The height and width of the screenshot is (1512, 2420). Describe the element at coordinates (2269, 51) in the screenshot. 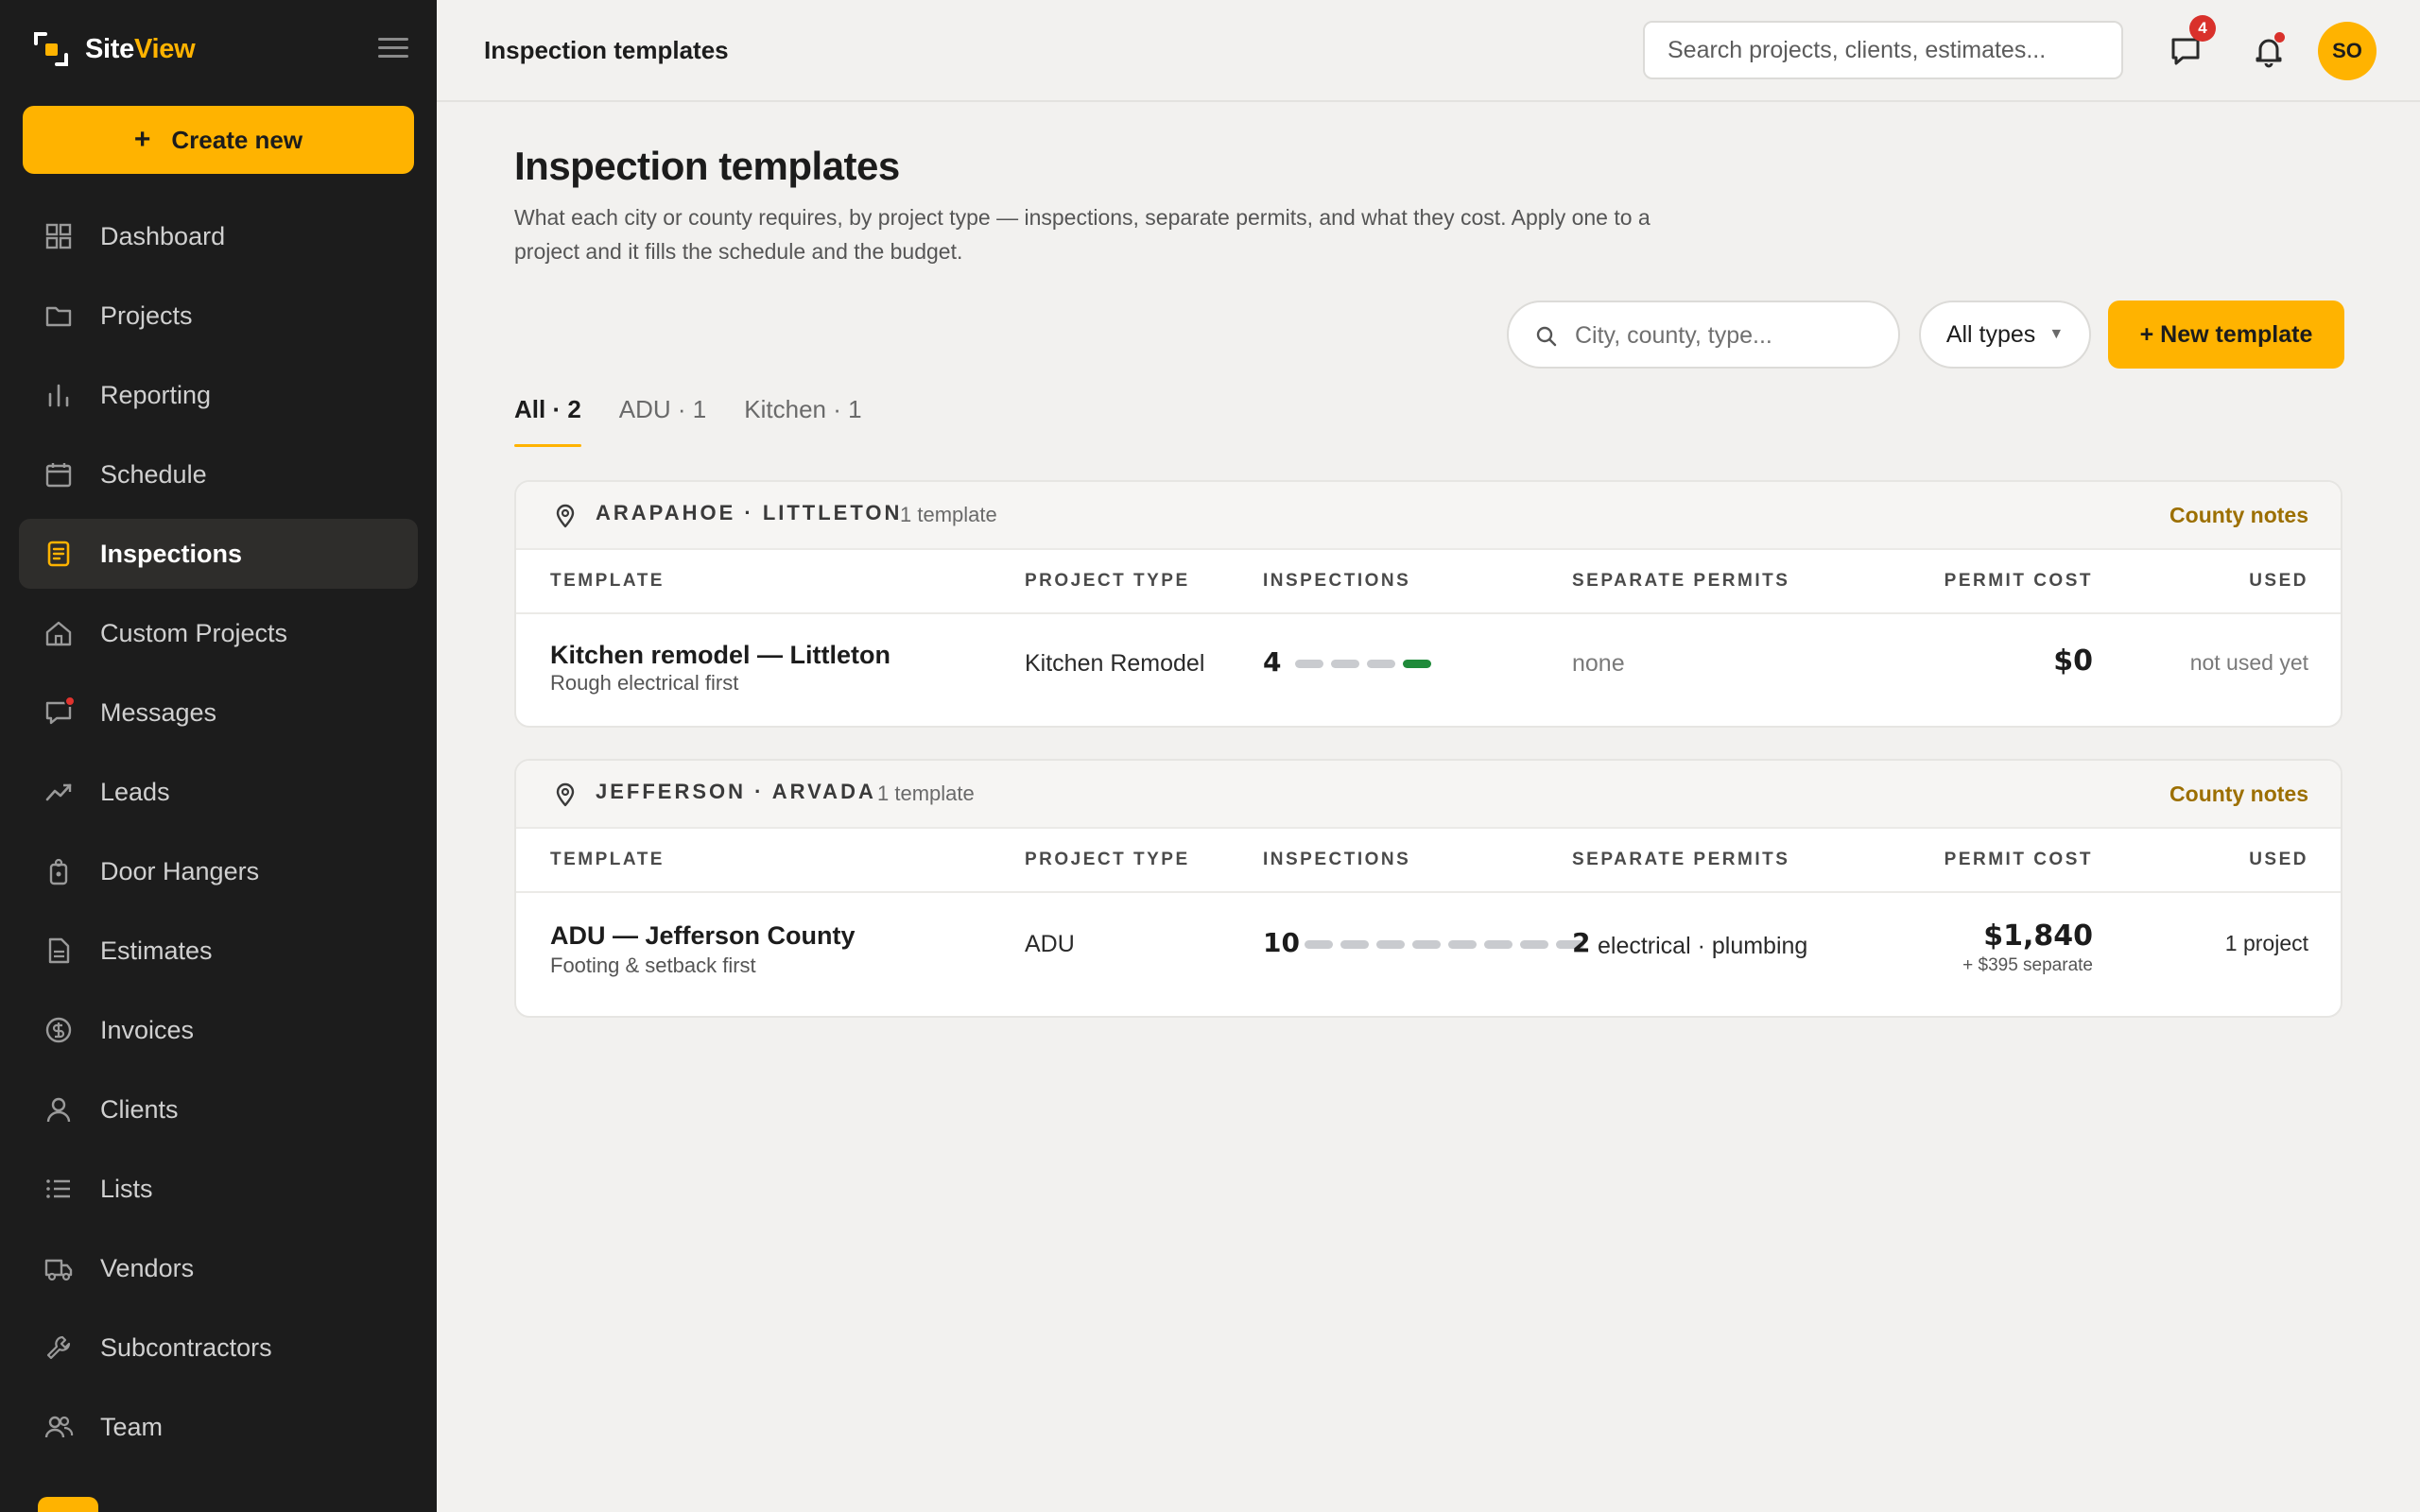

I see `notifications-button` at that location.